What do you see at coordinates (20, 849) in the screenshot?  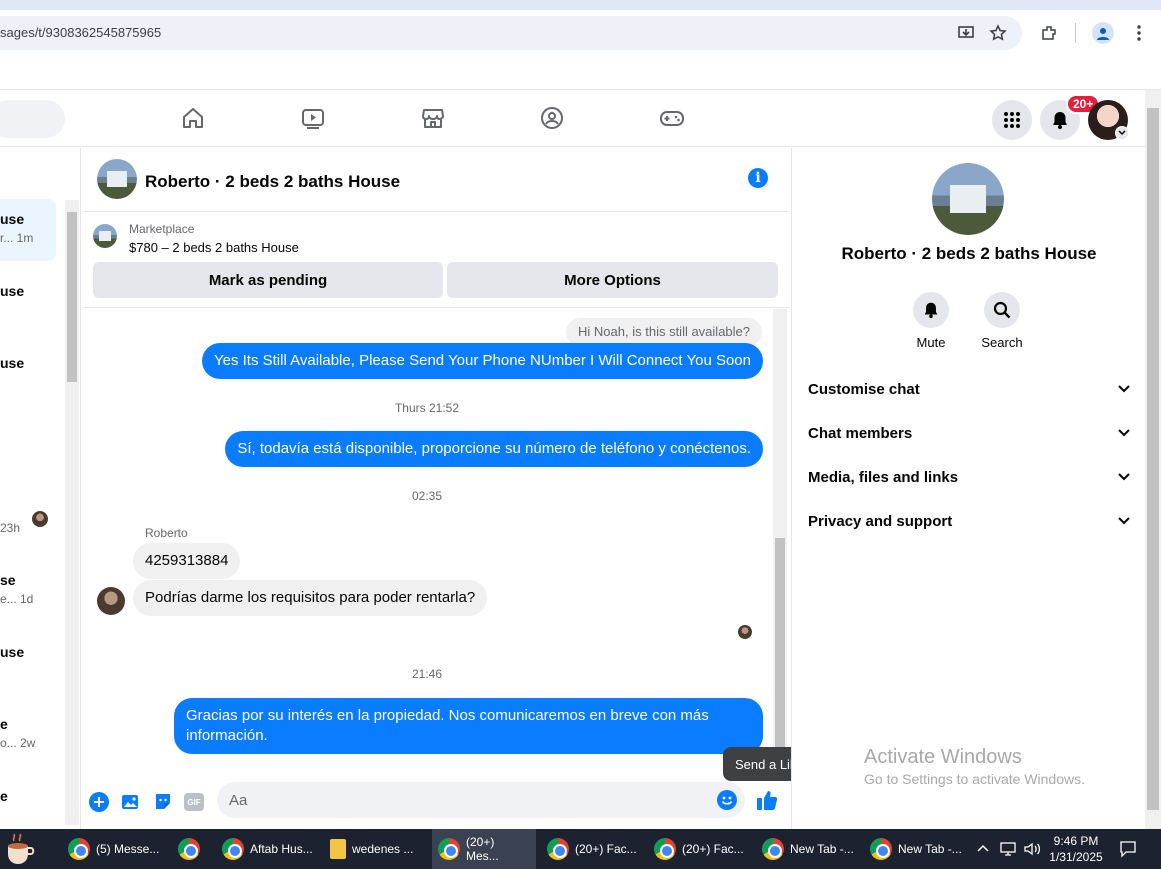 I see `start-coffee-icon` at bounding box center [20, 849].